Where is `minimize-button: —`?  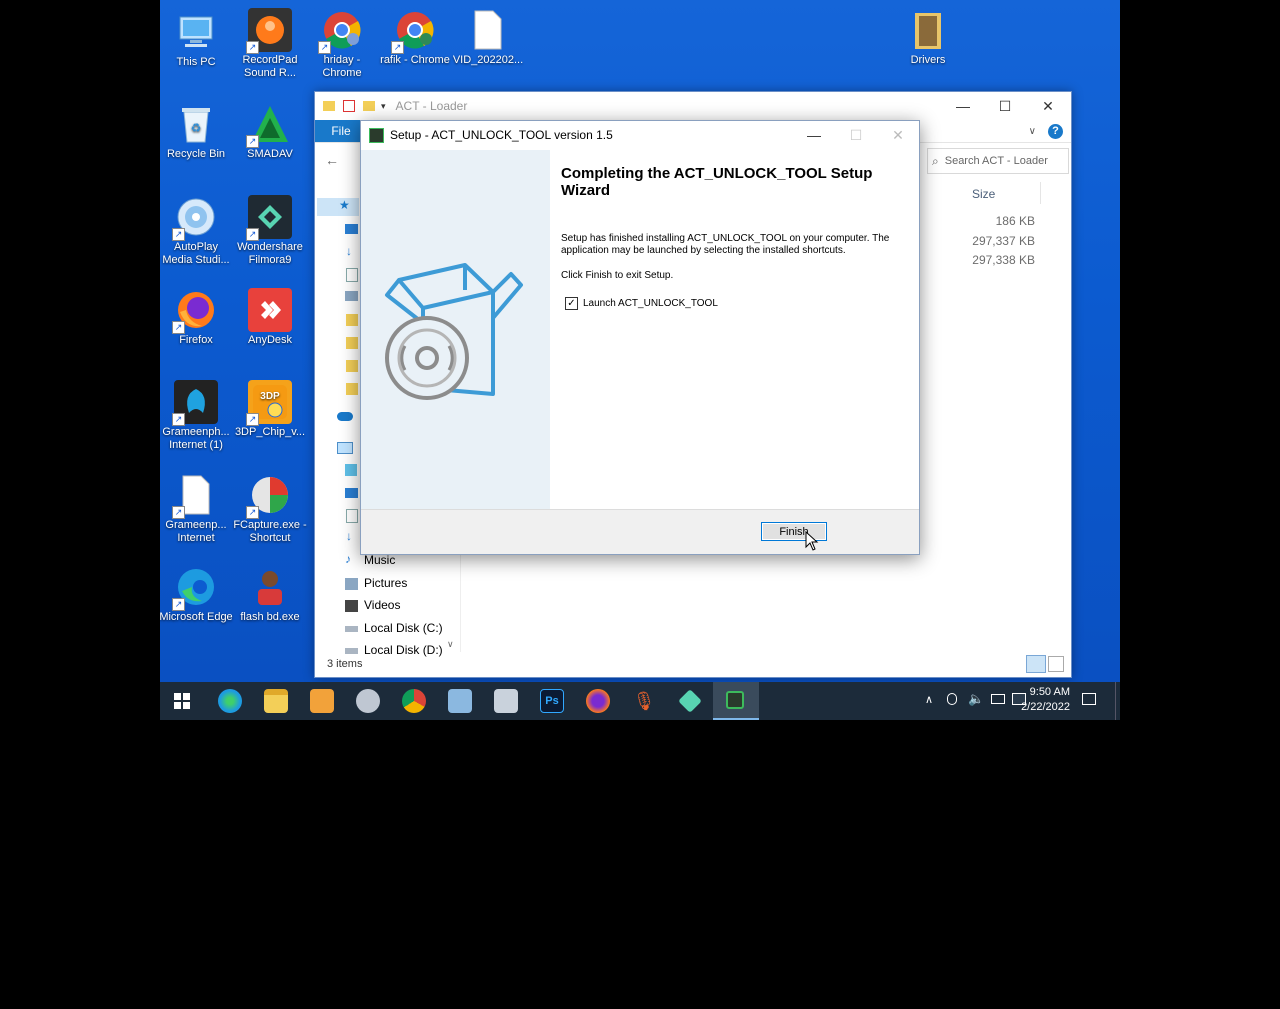
minimize-button: — is located at coordinates (963, 106).